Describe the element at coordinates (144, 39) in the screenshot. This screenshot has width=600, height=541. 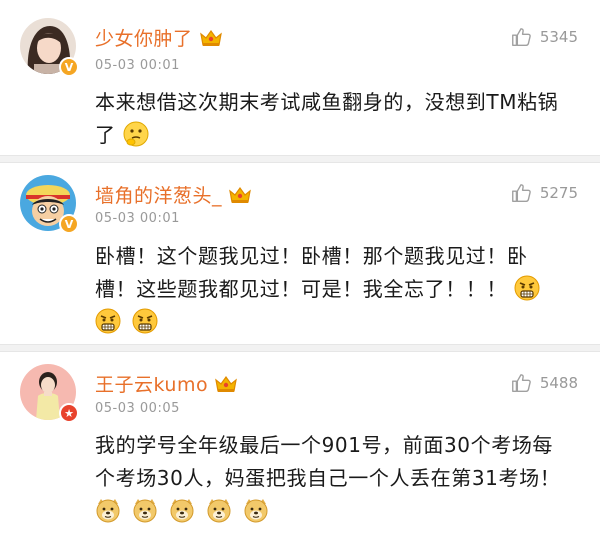
I see `username-text: 少女你肿了` at that location.